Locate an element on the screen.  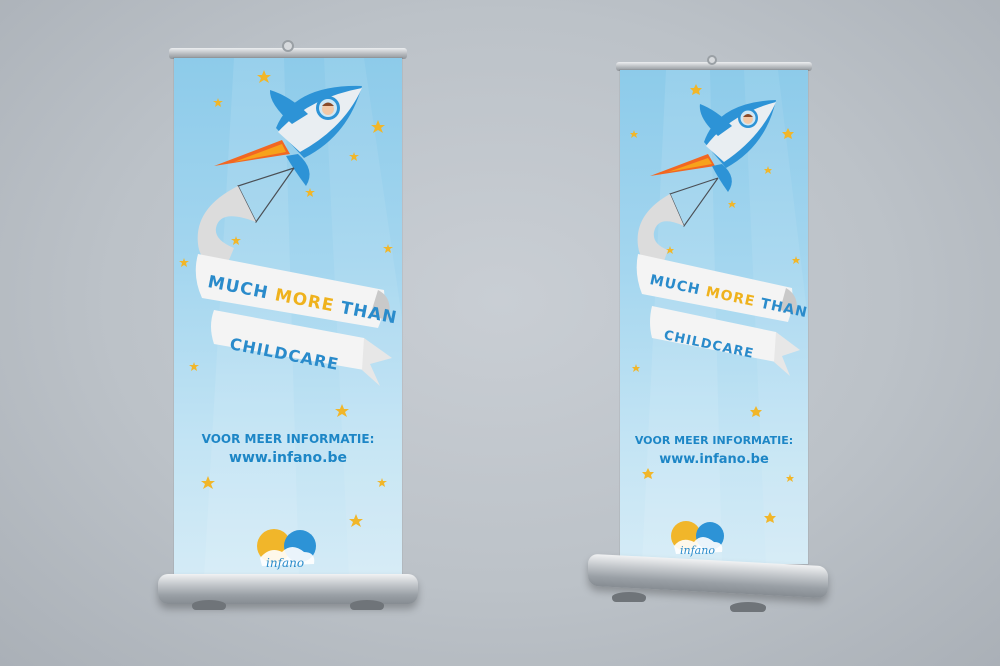
banner-artwork is located at coordinates (719, 317).